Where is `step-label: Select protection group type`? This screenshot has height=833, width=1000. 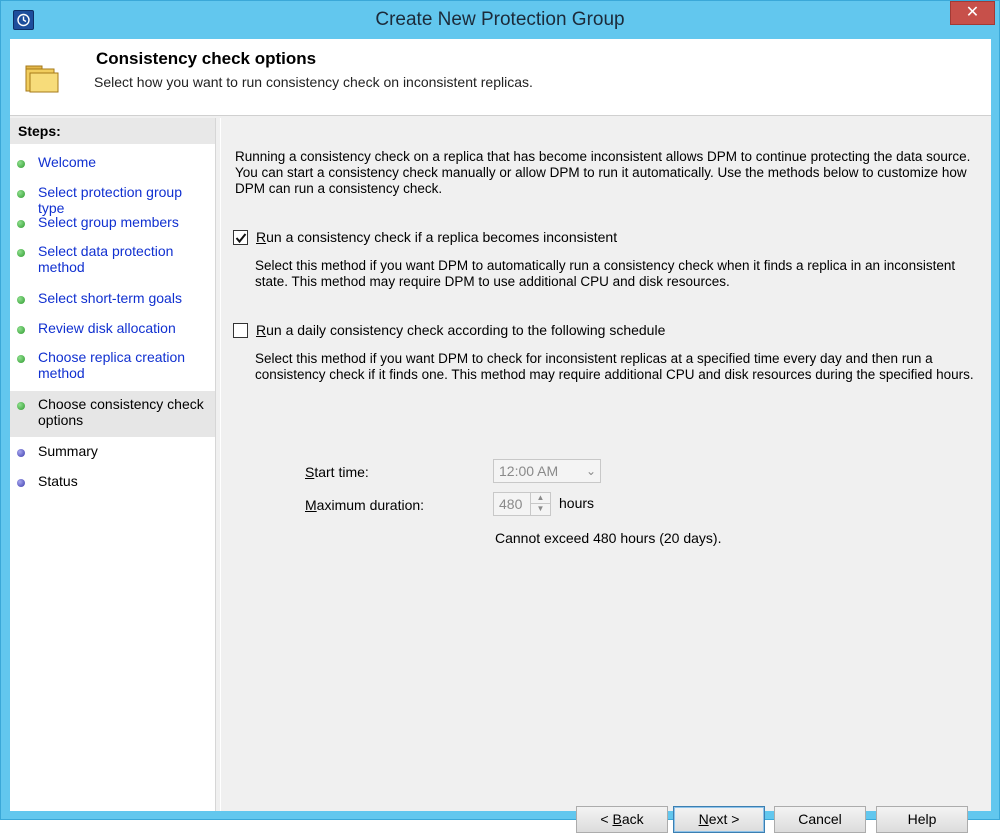
step-label: Select protection group type is located at coordinates (110, 200).